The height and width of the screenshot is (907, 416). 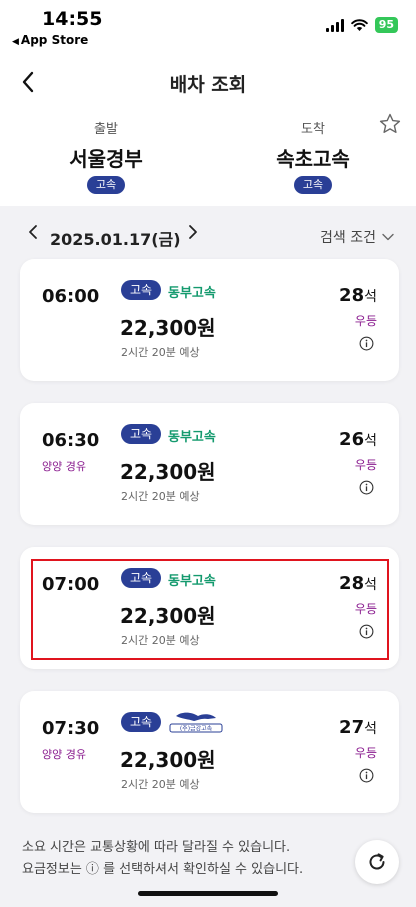 I want to click on remaining-seats: 26석, so click(x=358, y=439).